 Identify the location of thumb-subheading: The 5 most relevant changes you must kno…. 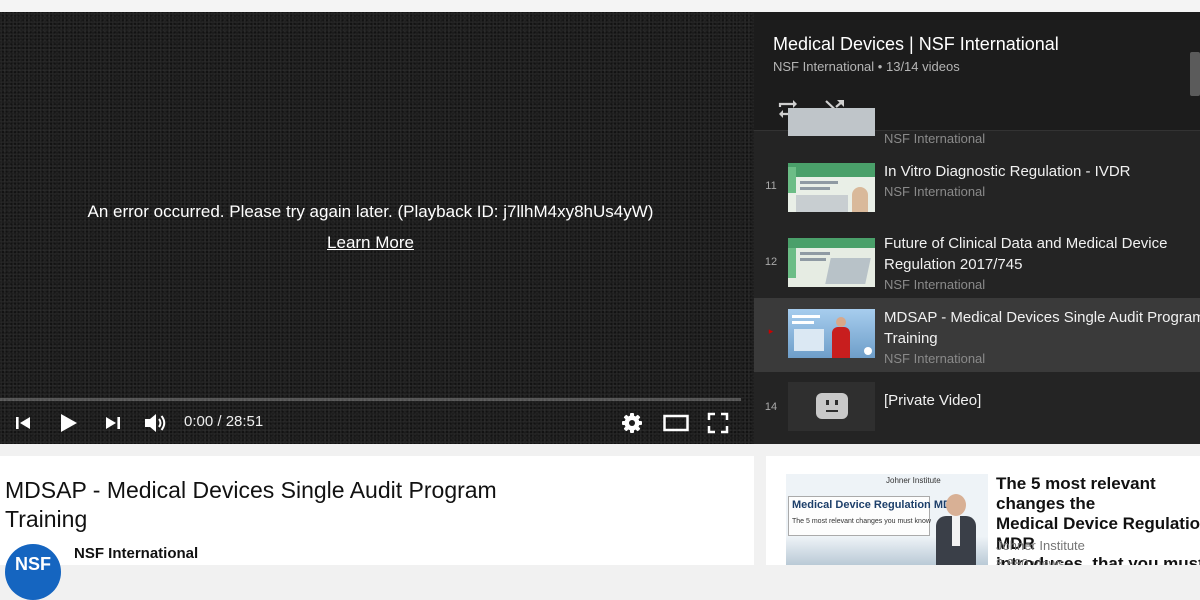
(861, 521).